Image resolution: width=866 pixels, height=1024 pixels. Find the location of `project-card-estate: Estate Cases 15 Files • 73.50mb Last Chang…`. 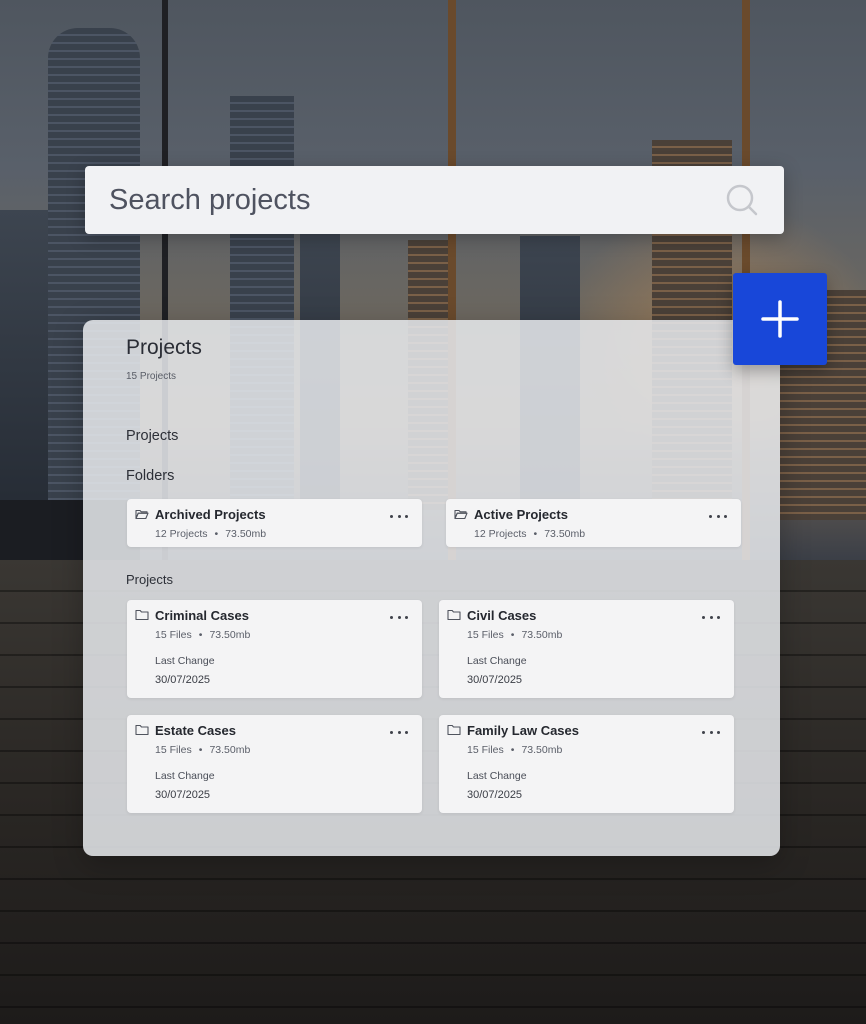

project-card-estate: Estate Cases 15 Files • 73.50mb Last Chang… is located at coordinates (274, 764).